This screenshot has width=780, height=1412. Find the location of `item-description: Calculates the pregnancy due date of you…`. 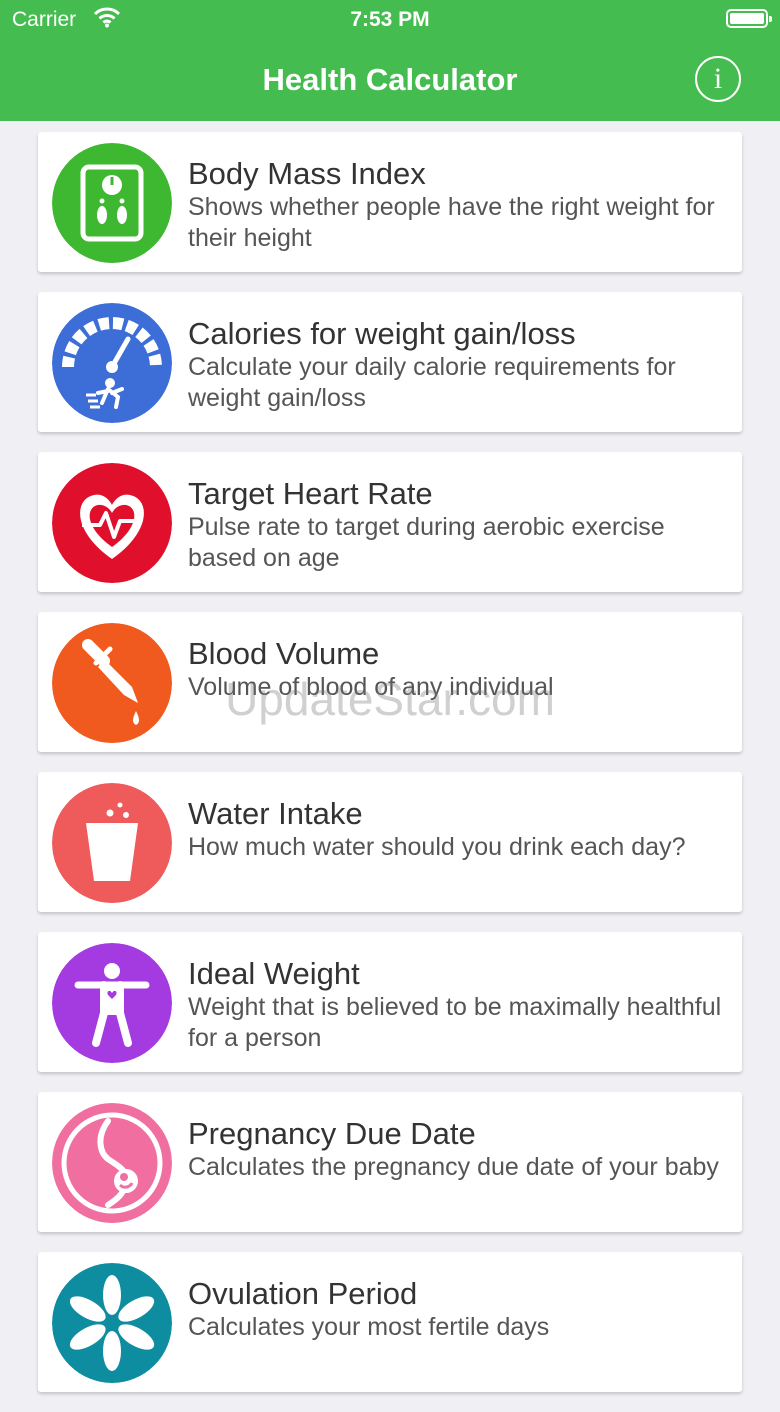

item-description: Calculates the pregnancy due date of you… is located at coordinates (453, 1167).